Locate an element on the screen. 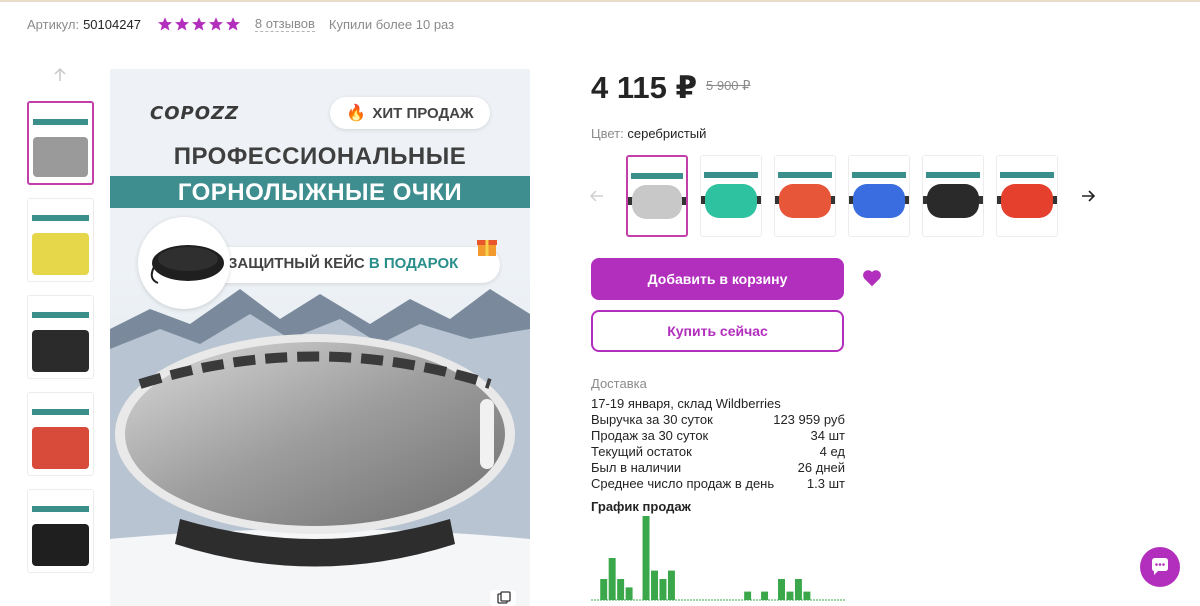  image-title-line2: ГОРНОЛЫЖНЫЕ ОЧКИ is located at coordinates (320, 192).